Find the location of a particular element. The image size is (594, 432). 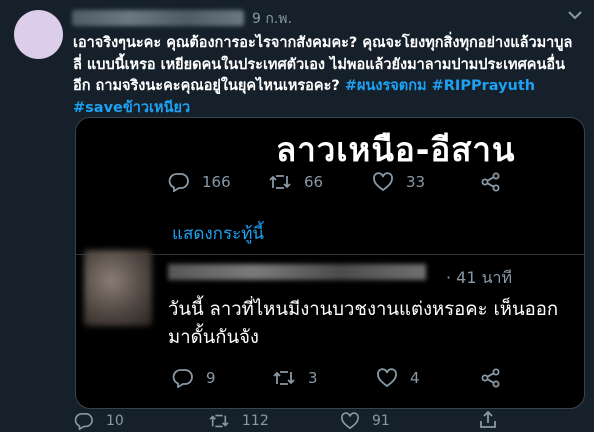

embedded-retweet-count: 66 is located at coordinates (314, 182).